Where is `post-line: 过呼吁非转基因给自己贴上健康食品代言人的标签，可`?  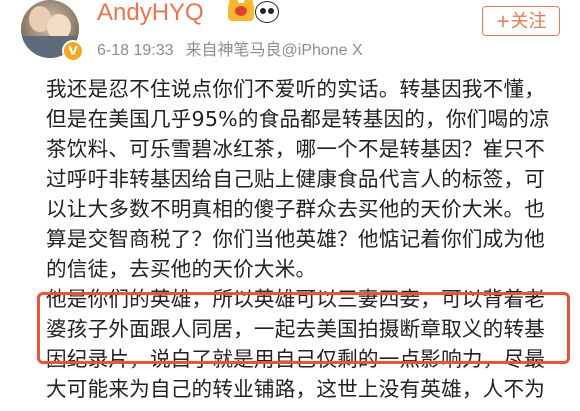
post-line: 过呼吁非转基因给自己贴上健康食品代言人的标签，可 is located at coordinates (296, 179).